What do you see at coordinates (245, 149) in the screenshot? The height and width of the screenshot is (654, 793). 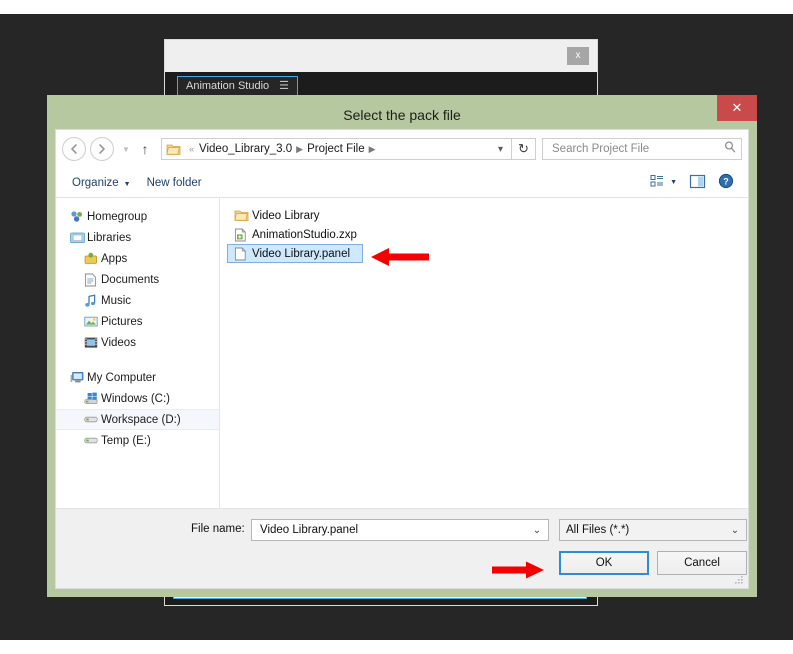 I see `breadcrumb-item-0: Video_Library_3.0` at bounding box center [245, 149].